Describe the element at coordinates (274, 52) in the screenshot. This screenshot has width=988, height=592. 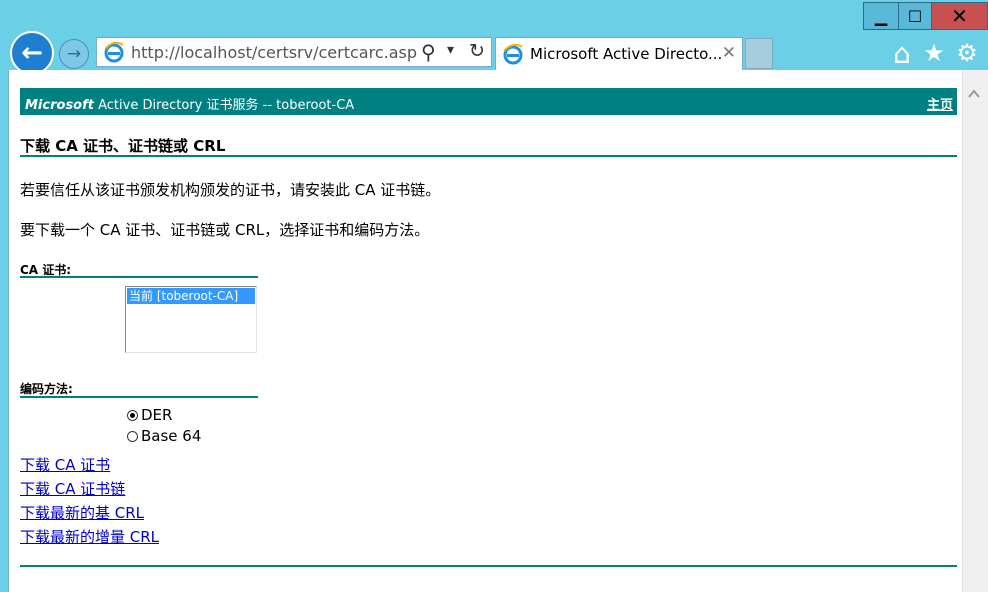
I see `url-text: http://localhost/certsrv/certcarc.asp` at that location.